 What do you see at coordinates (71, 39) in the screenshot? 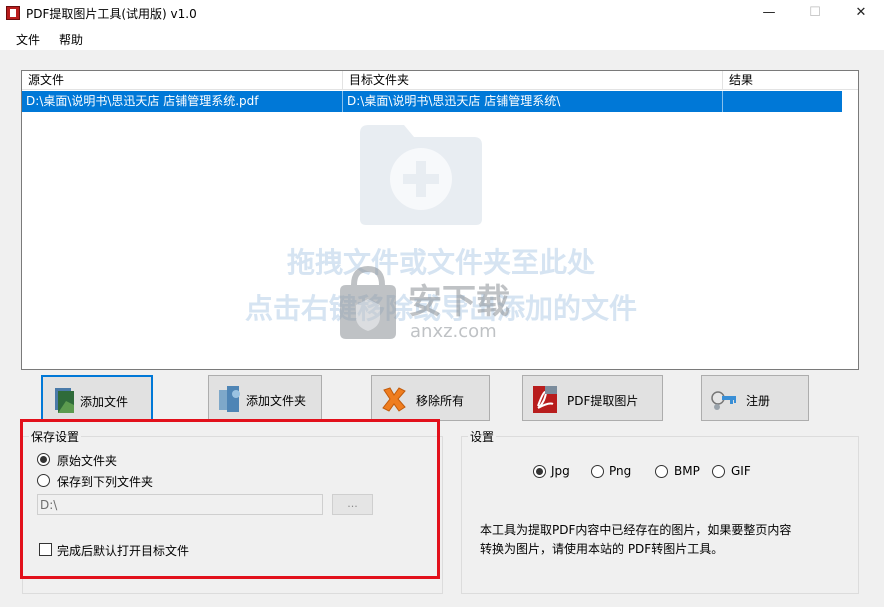
I see `menu-help: 帮助` at bounding box center [71, 39].